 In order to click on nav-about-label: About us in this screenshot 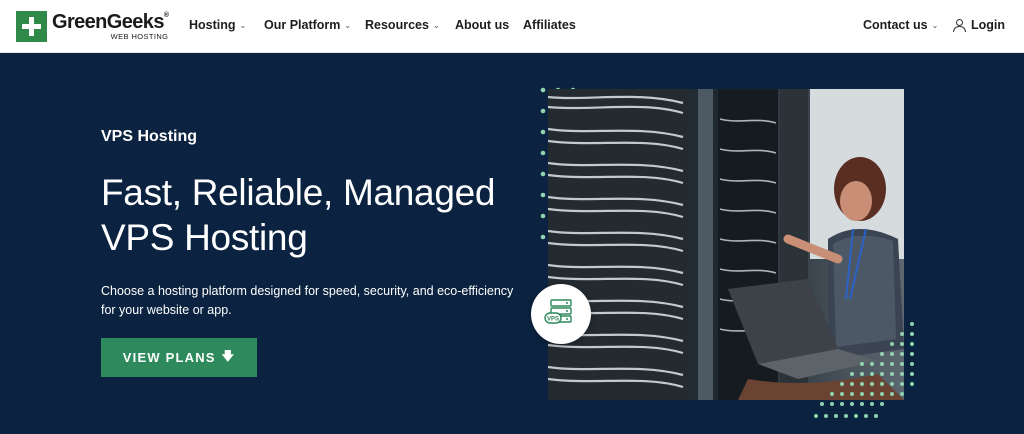, I will do `click(482, 25)`.